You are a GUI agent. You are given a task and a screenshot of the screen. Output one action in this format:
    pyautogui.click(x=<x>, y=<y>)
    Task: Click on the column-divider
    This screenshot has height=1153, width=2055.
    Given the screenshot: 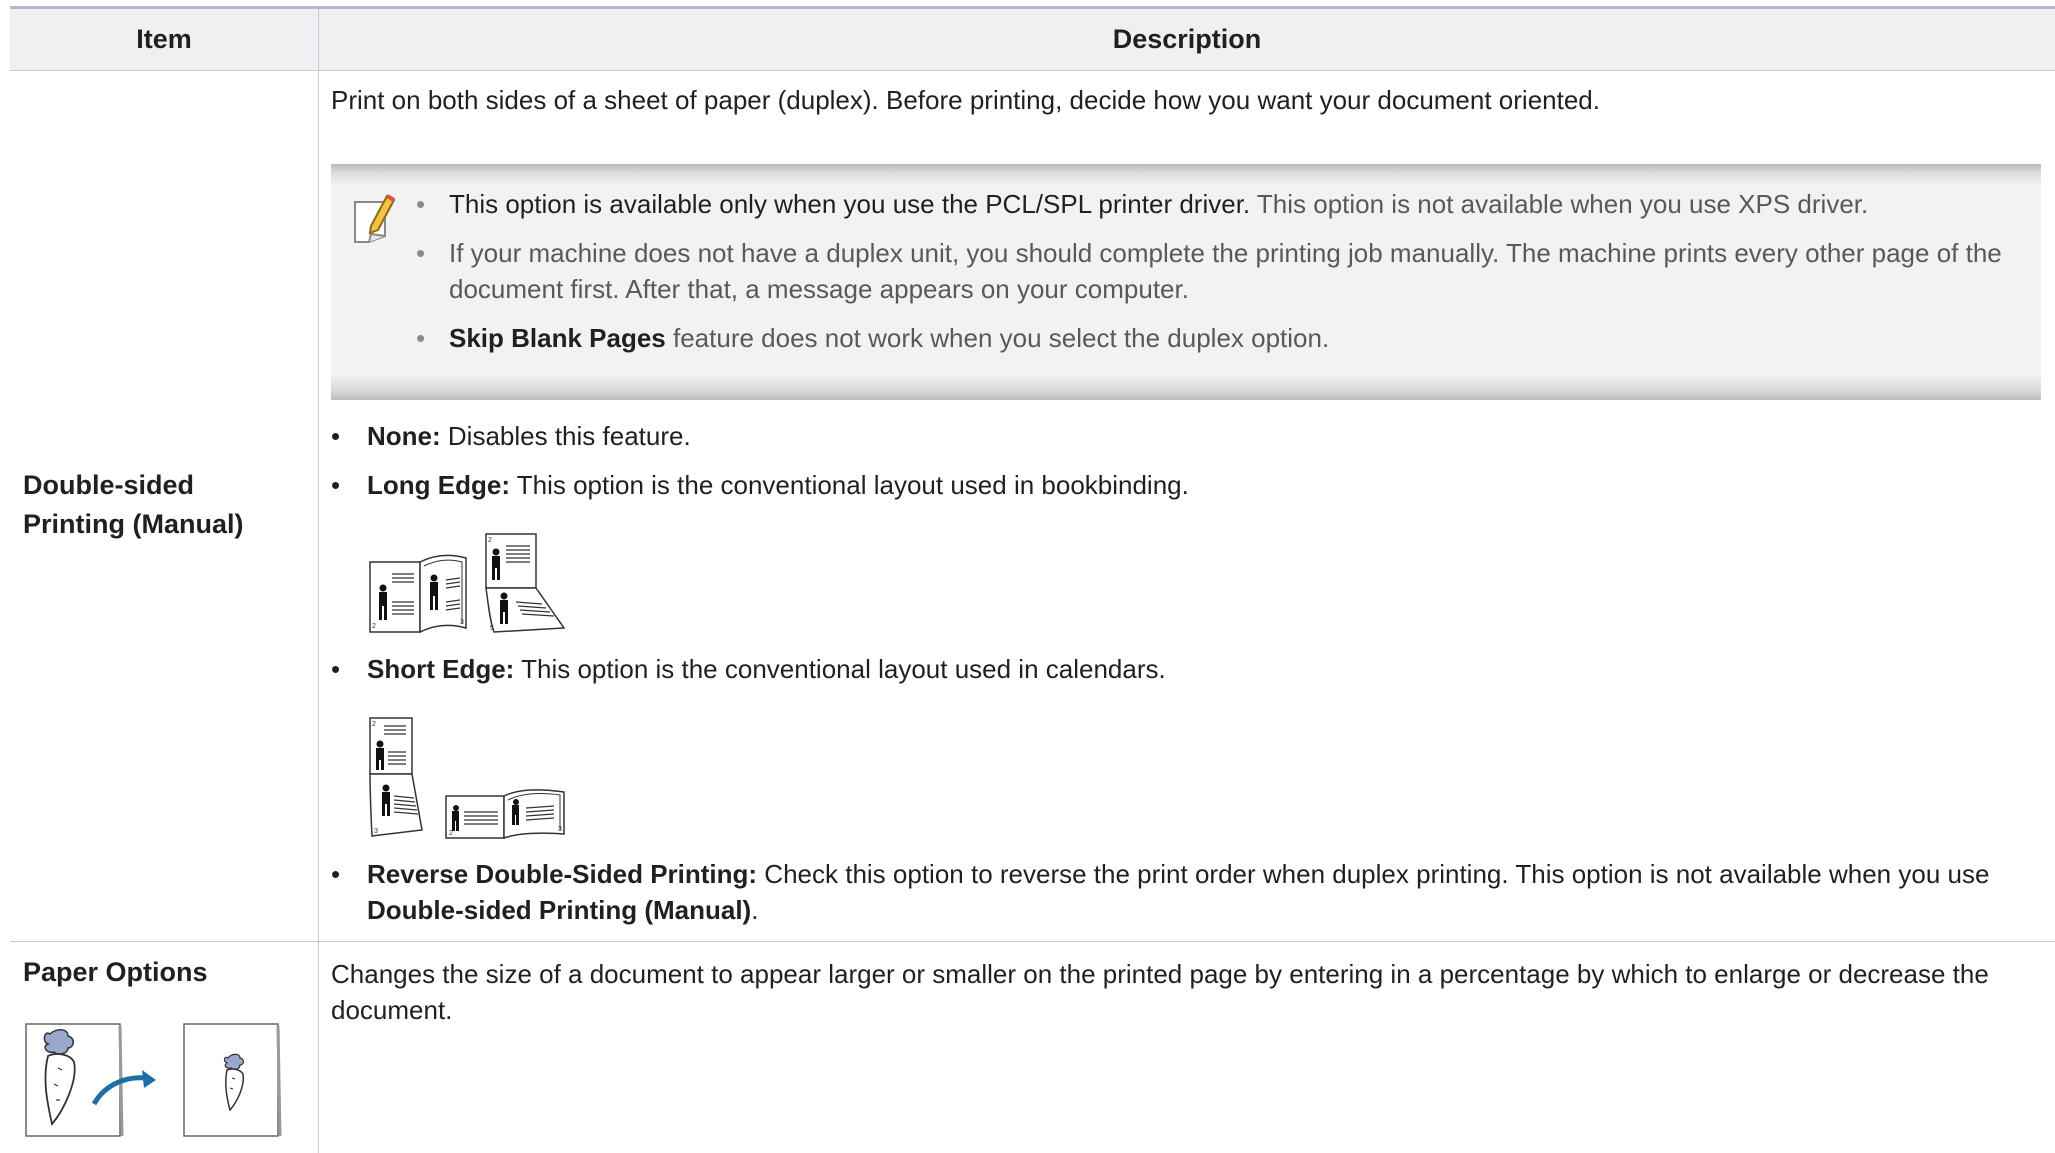 What is the action you would take?
    pyautogui.click(x=318, y=581)
    